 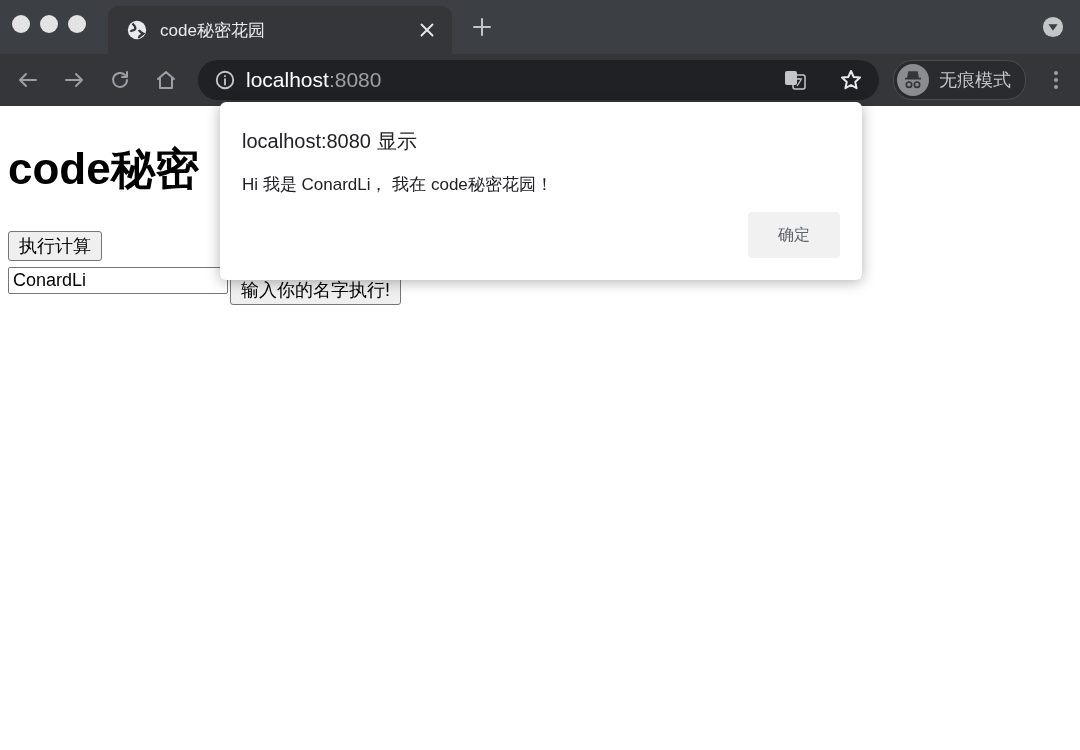 I want to click on info-icon, so click(x=225, y=80).